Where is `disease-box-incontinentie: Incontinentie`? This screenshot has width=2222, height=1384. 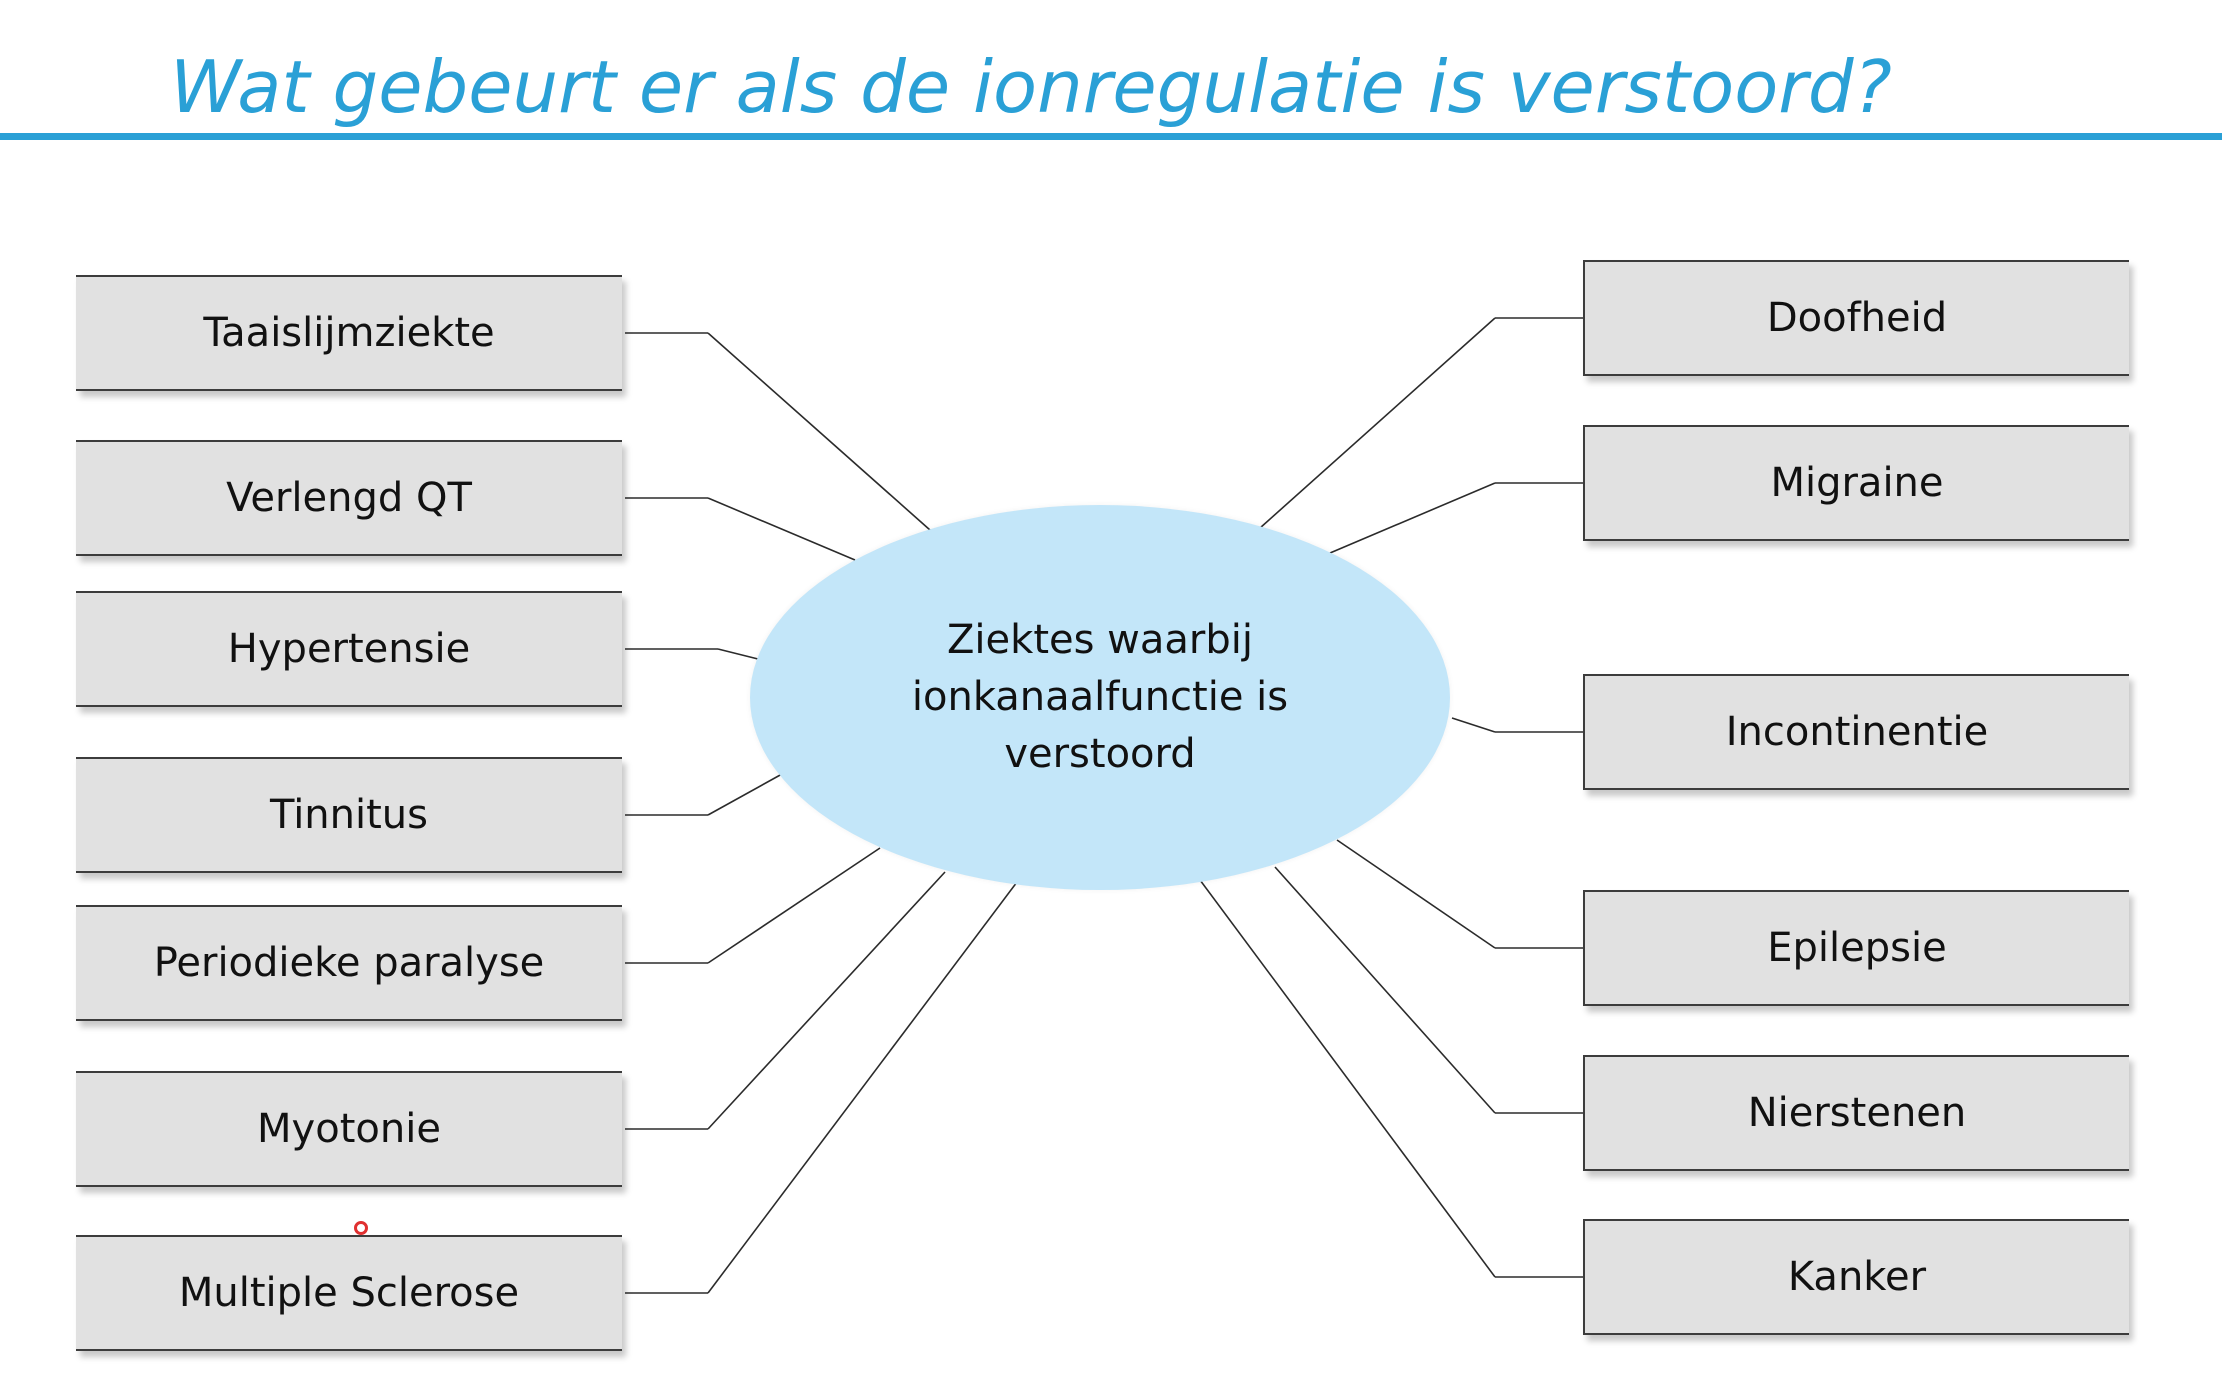
disease-box-incontinentie: Incontinentie is located at coordinates (1856, 732).